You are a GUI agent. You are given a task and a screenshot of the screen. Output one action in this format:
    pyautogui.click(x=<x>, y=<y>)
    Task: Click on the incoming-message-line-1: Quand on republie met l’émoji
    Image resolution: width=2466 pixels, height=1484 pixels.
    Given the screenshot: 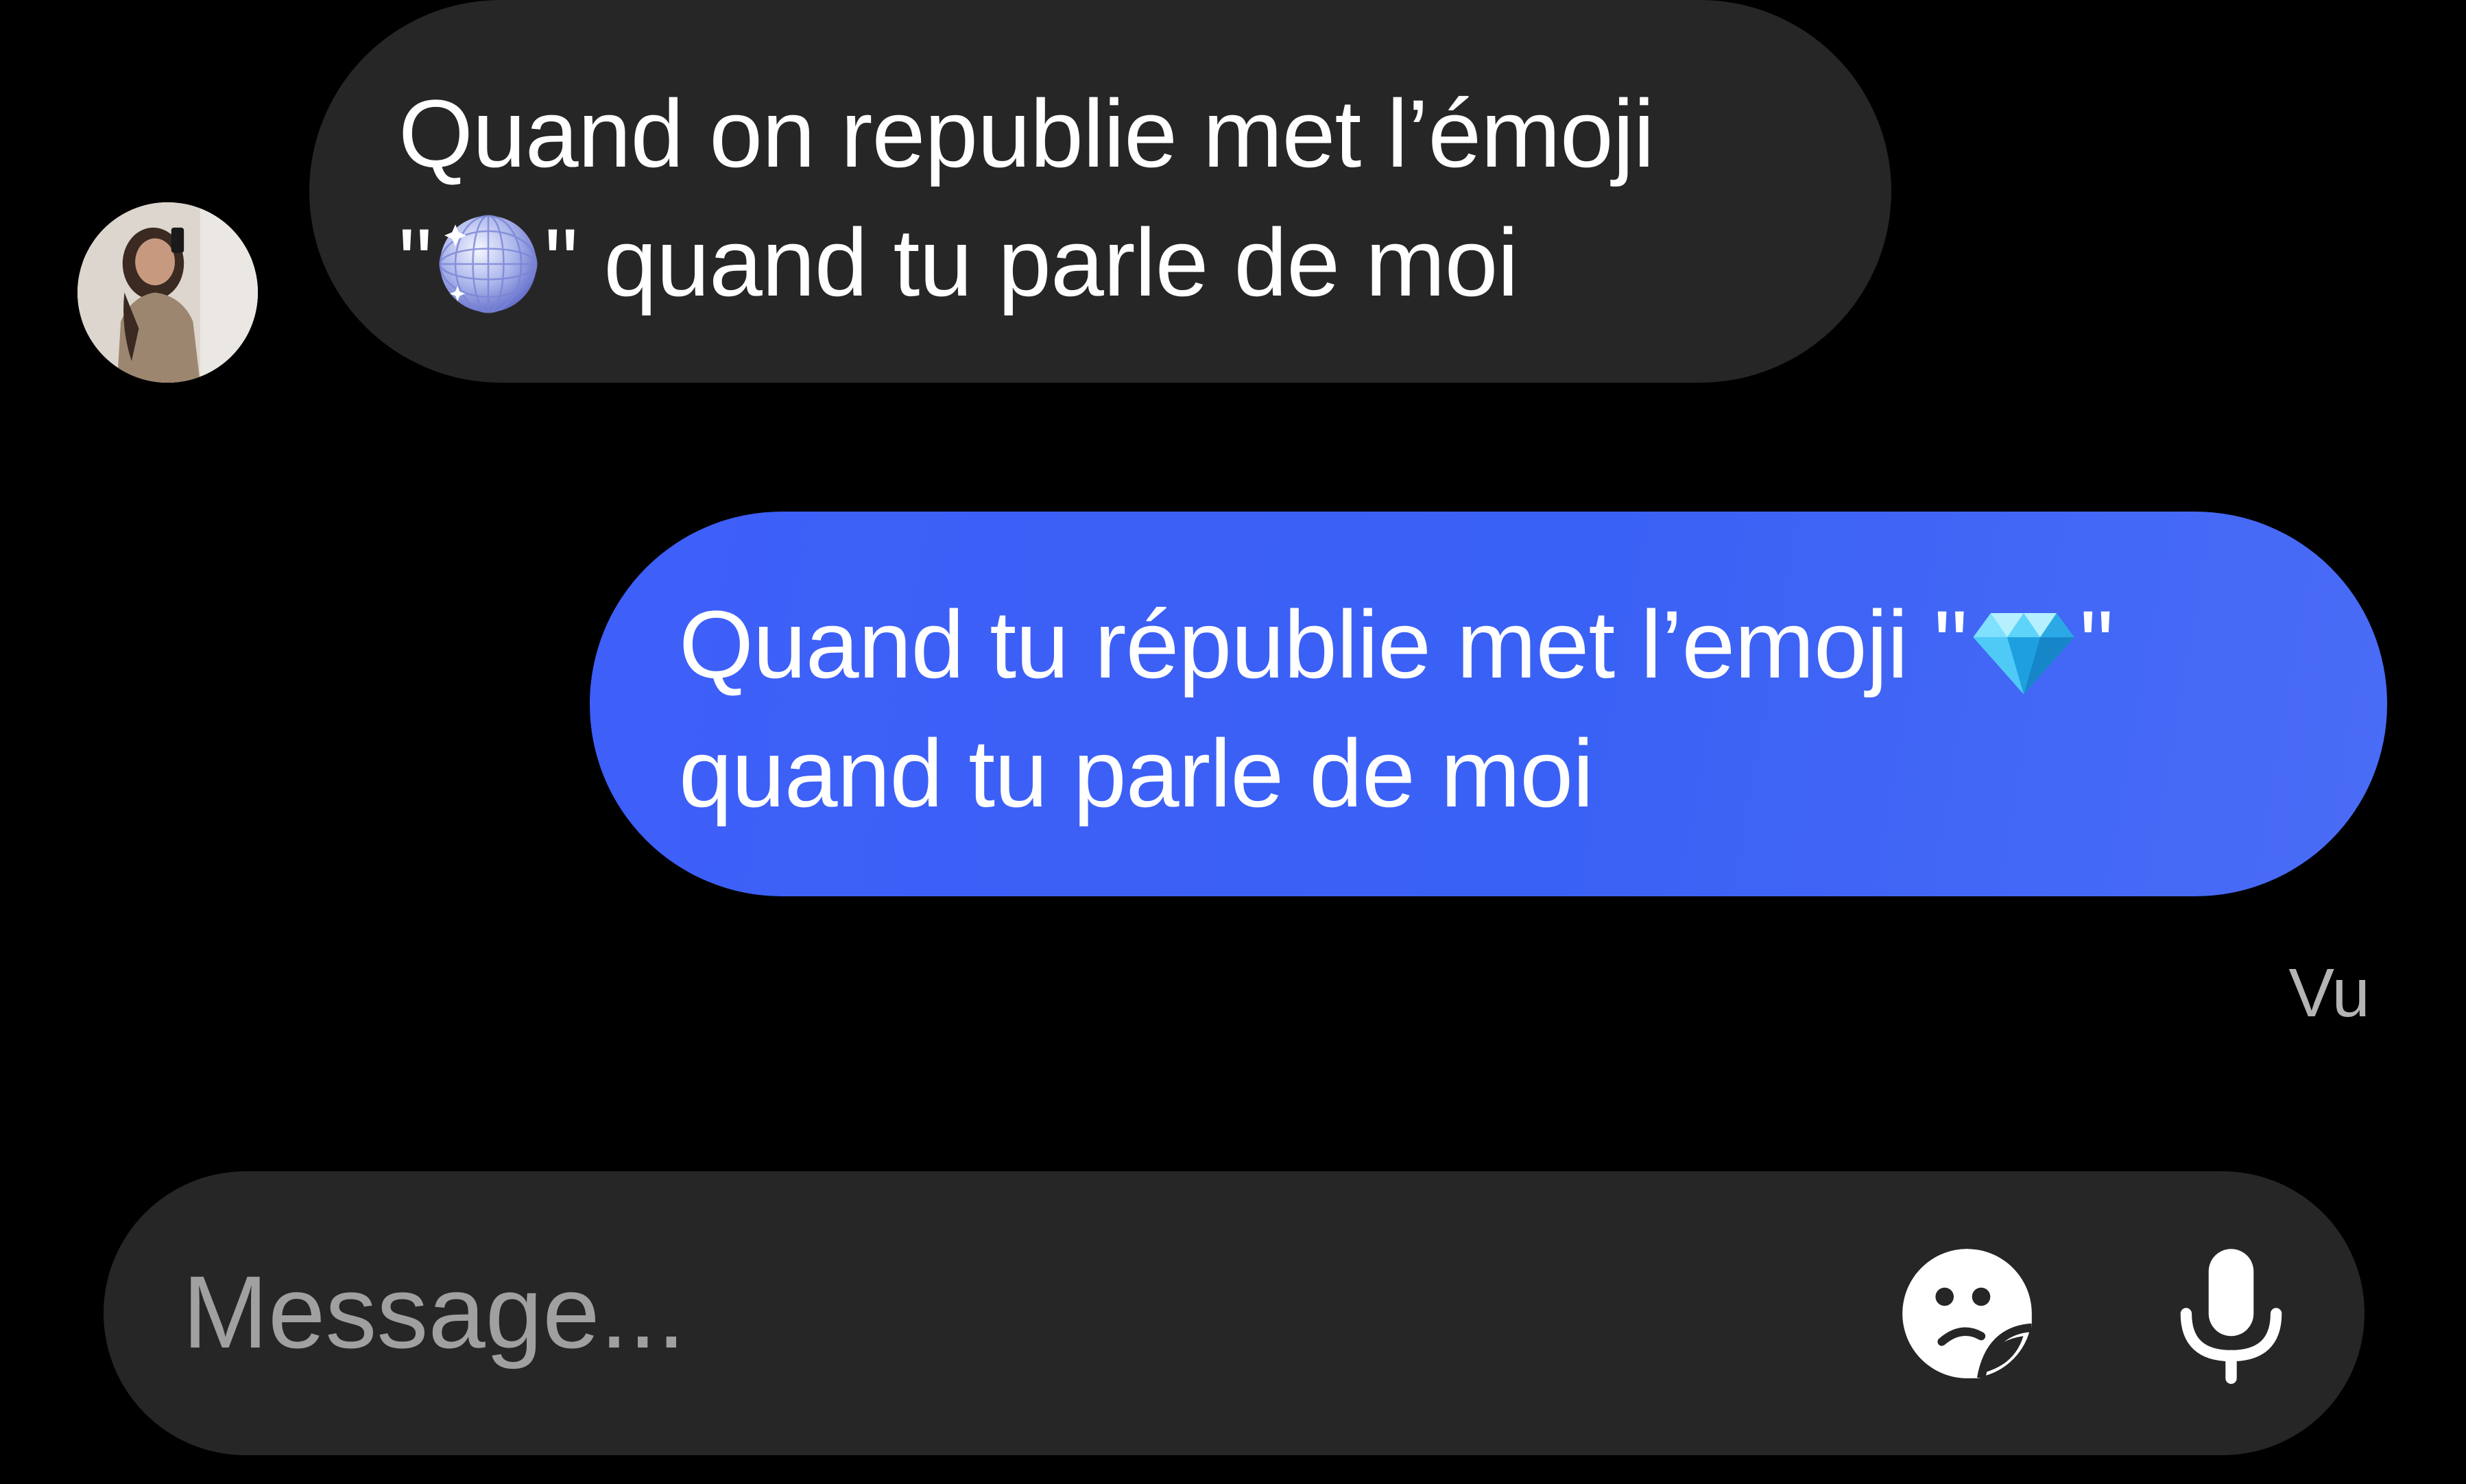 What is the action you would take?
    pyautogui.click(x=1026, y=133)
    